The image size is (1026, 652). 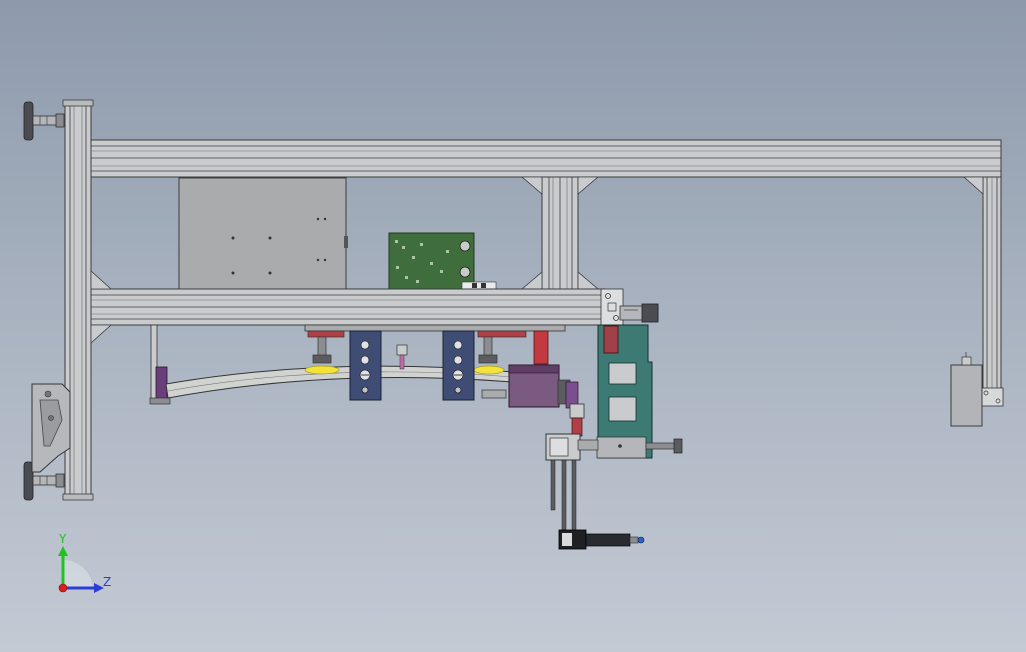 What do you see at coordinates (458, 365) in the screenshot?
I see `navy-plate-right` at bounding box center [458, 365].